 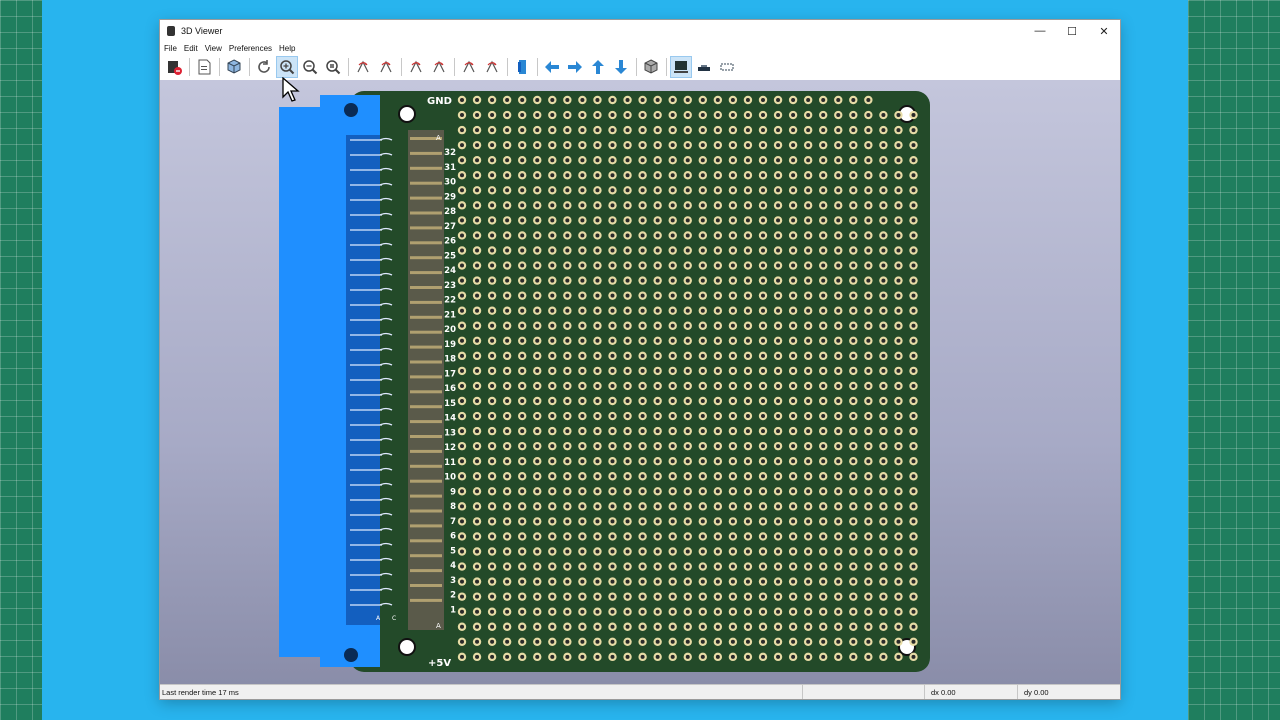 What do you see at coordinates (681, 67) in the screenshot?
I see `toggle-body-button` at bounding box center [681, 67].